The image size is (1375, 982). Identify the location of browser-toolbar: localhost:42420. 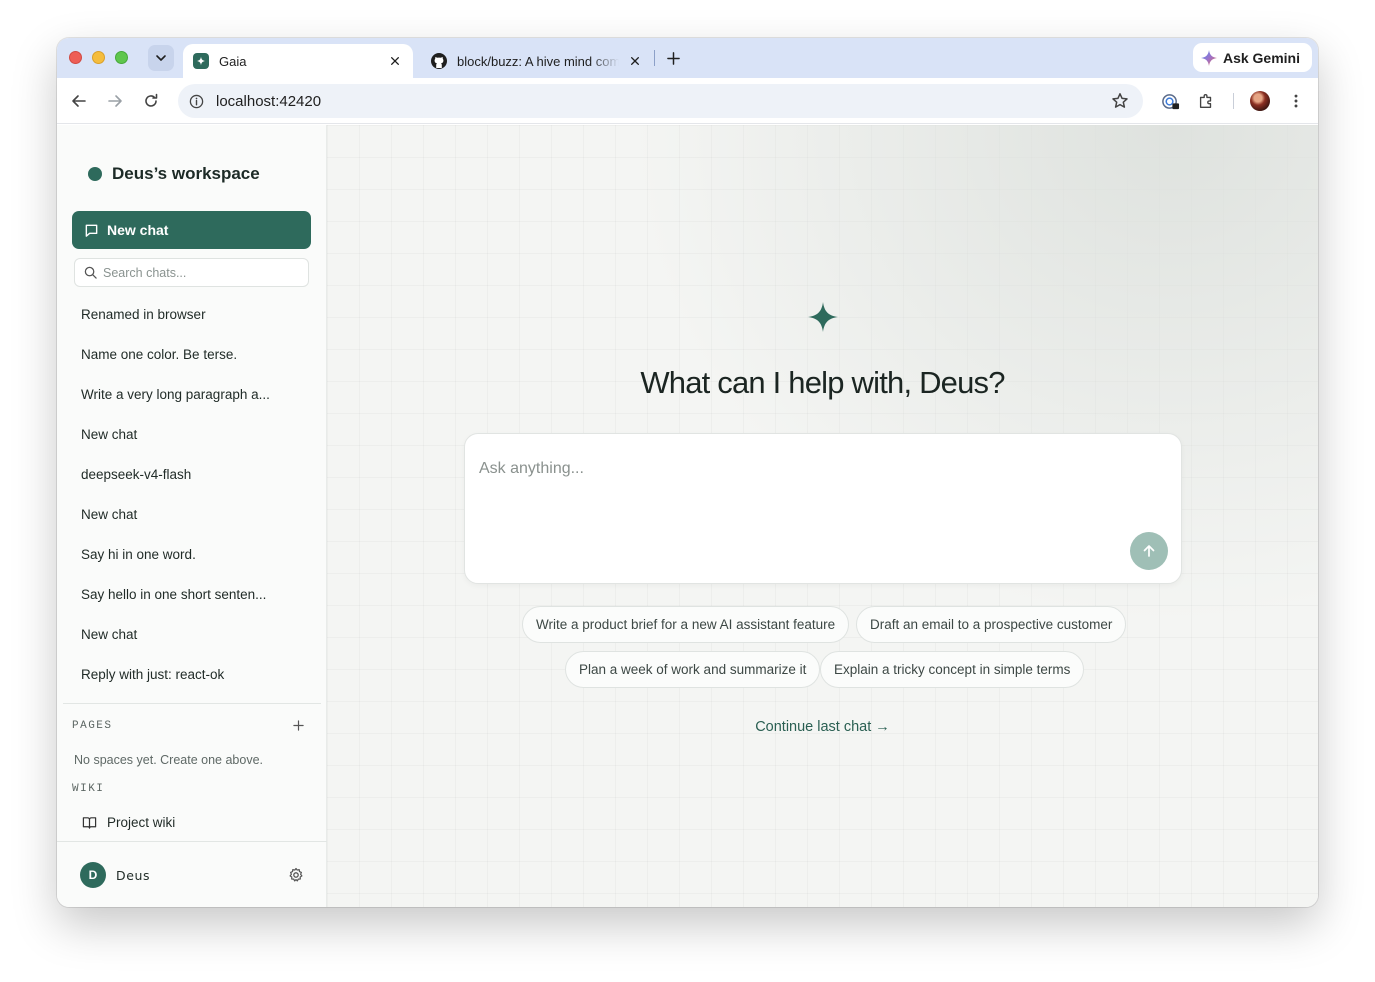
(687, 101).